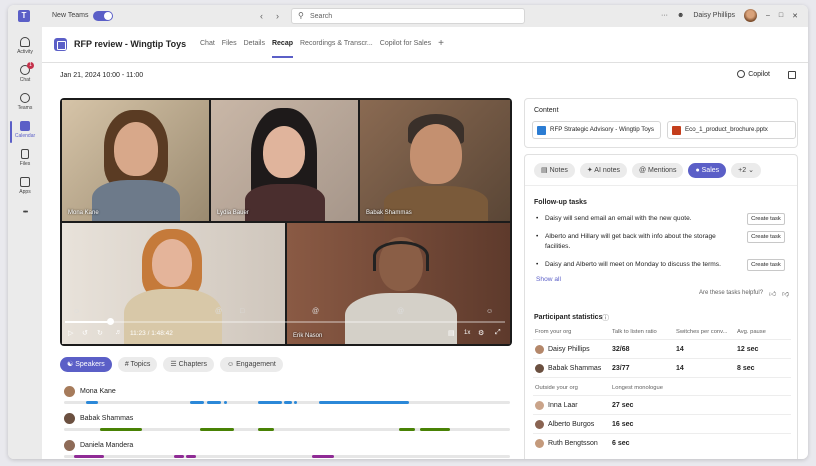  I want to click on chip-label: Chapters, so click(193, 364).